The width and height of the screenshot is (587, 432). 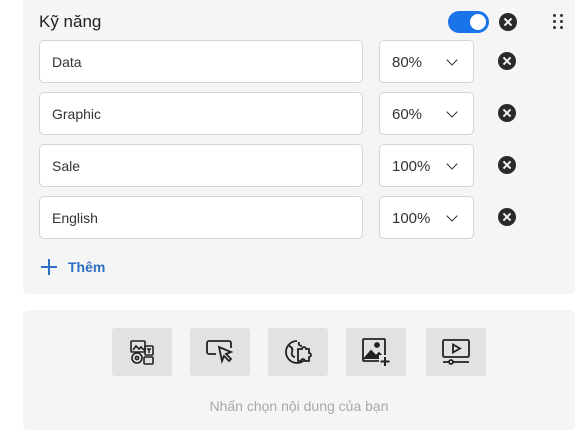 I want to click on add-image-button, so click(x=376, y=352).